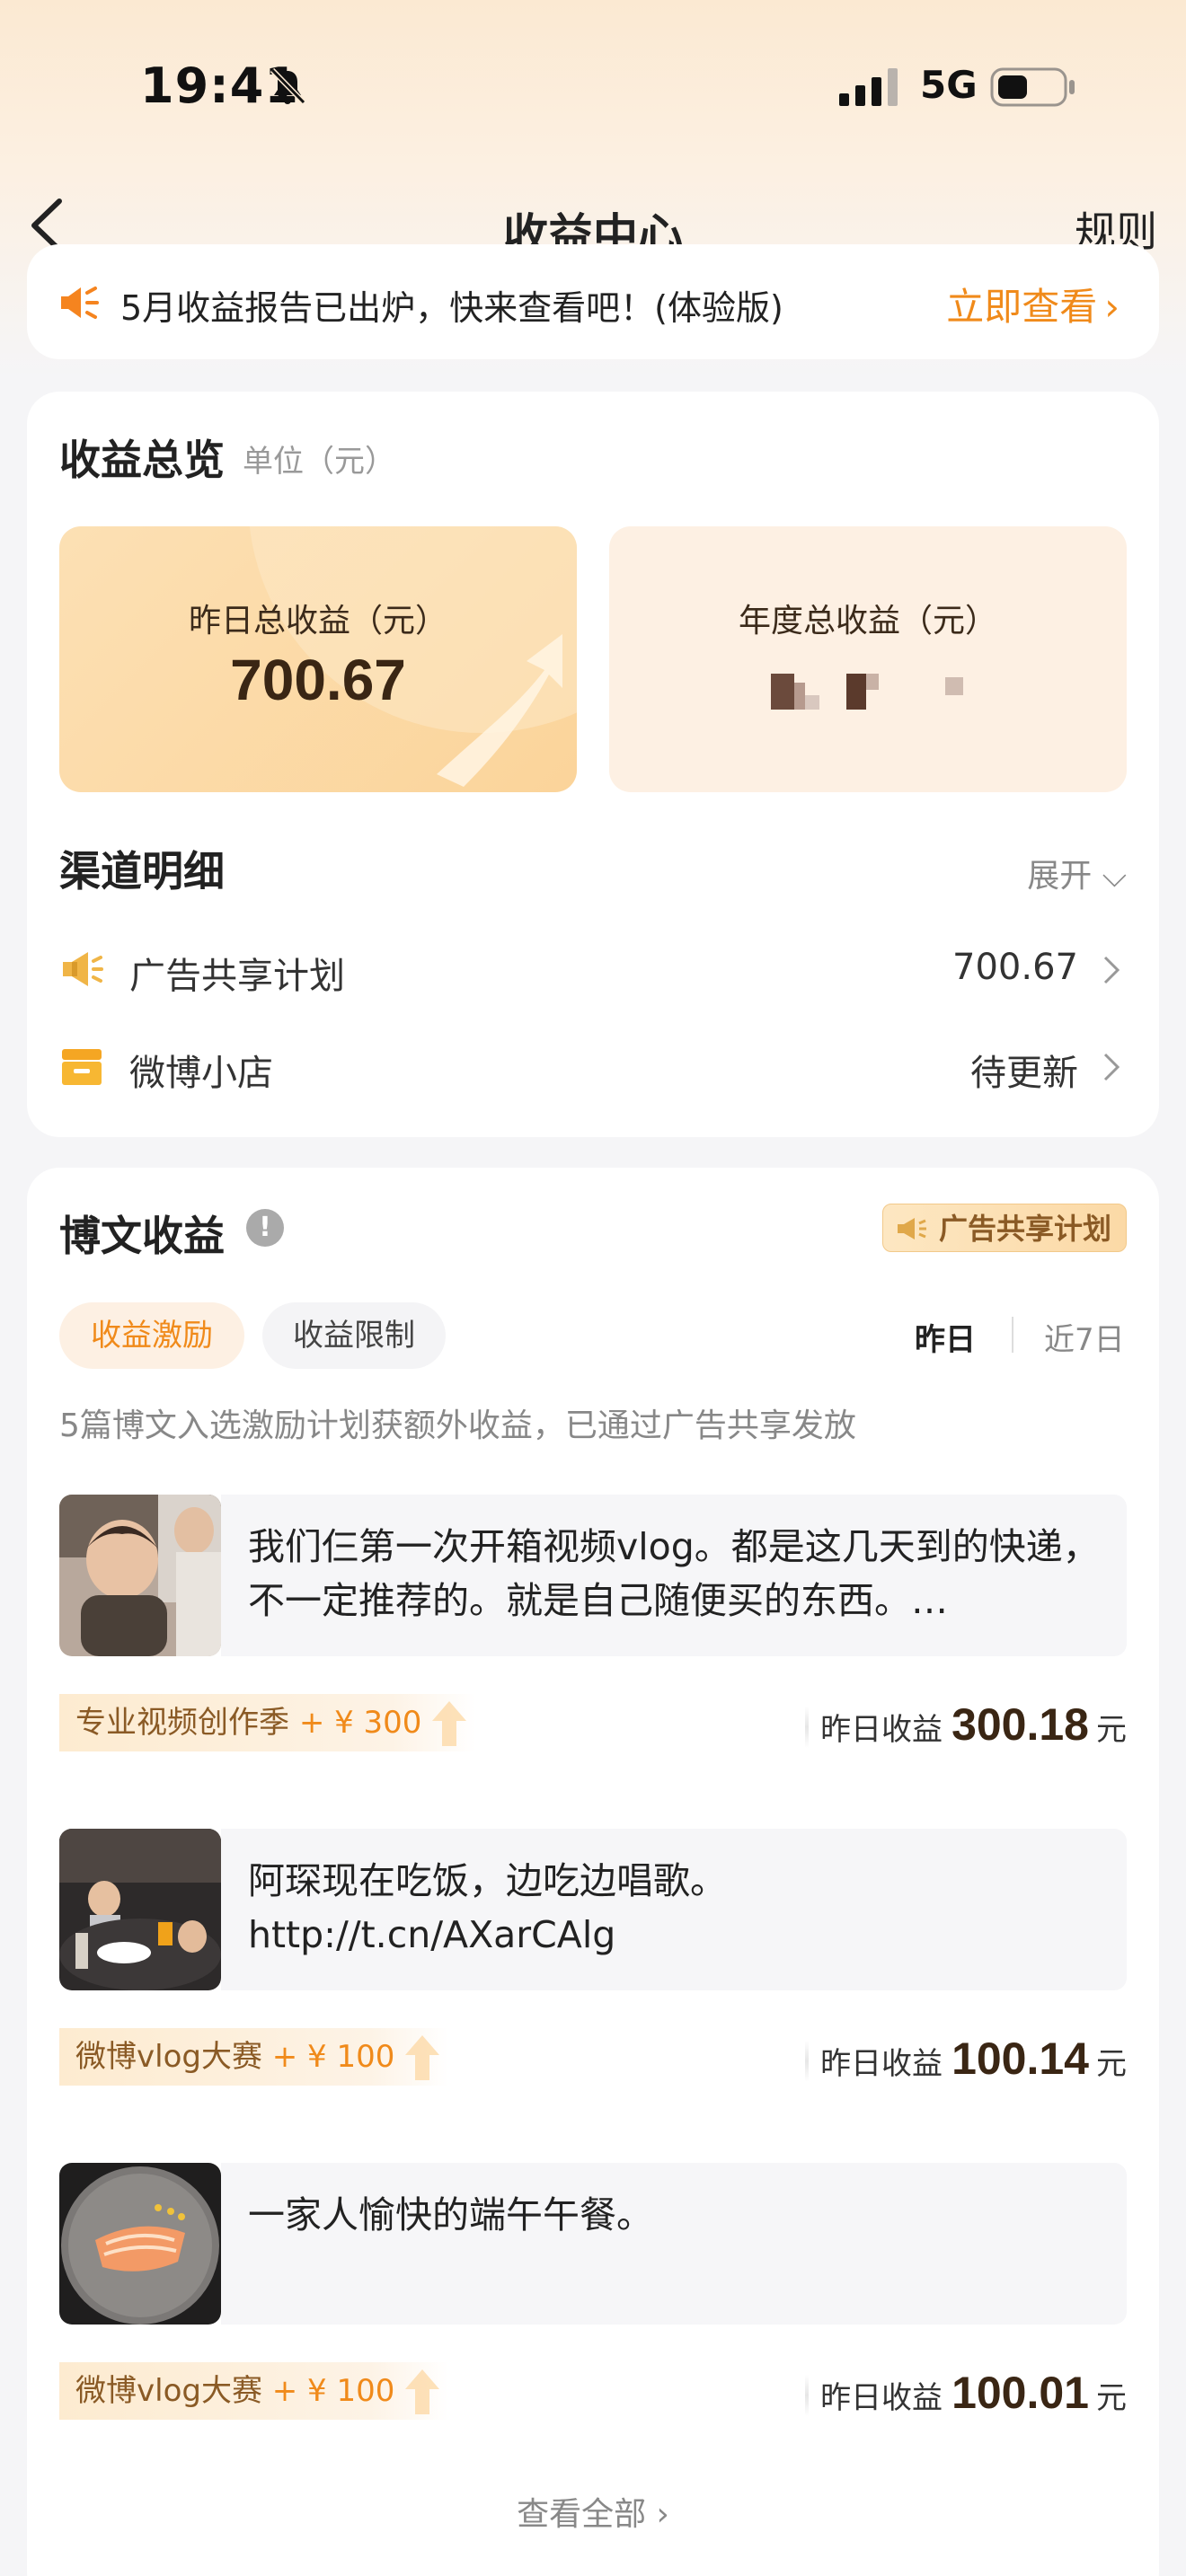  I want to click on cellular-signal-icon, so click(868, 87).